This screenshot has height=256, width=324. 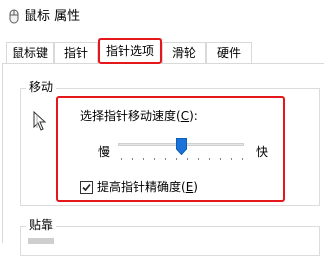 I want to click on tab-pointers: 指针, so click(x=76, y=52).